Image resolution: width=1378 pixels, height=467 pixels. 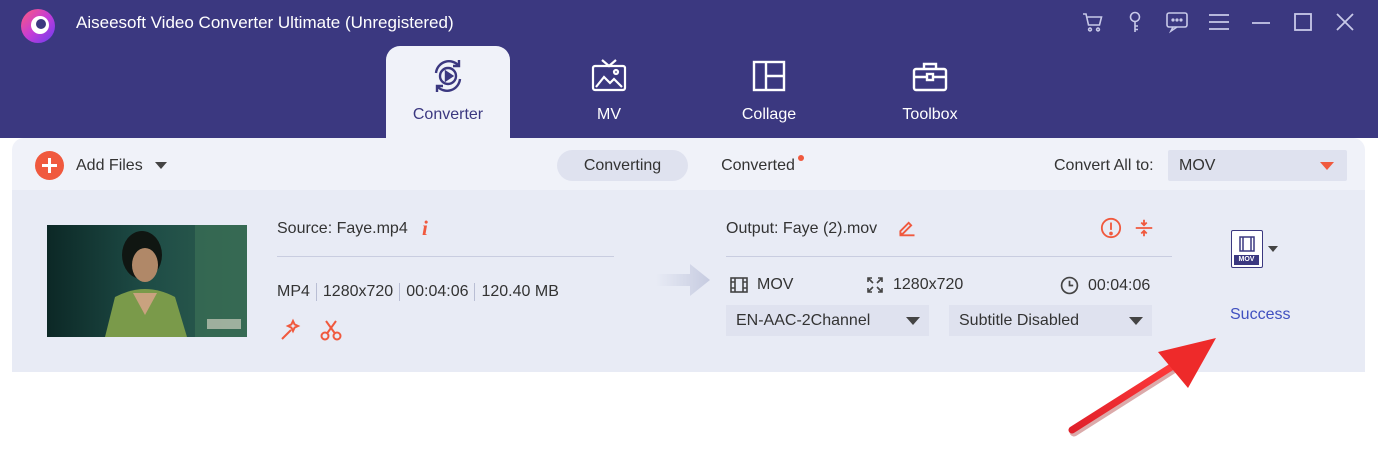 I want to click on source-format: MP4, so click(x=293, y=291).